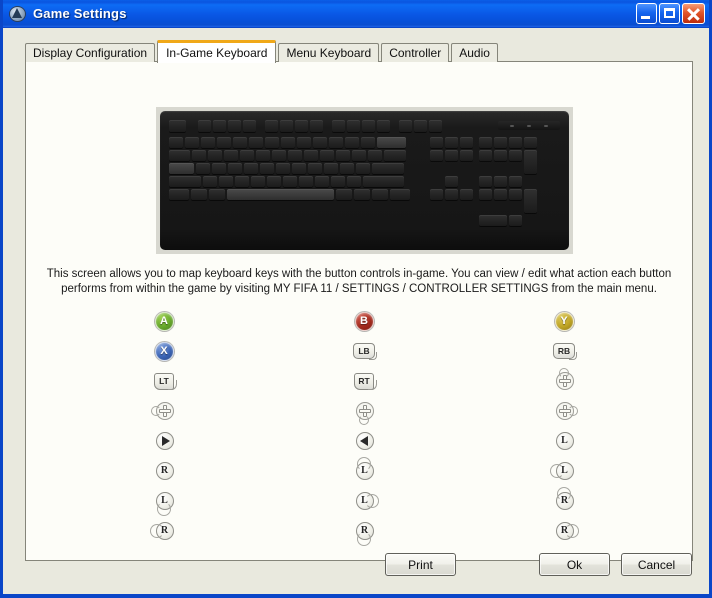  What do you see at coordinates (564, 501) in the screenshot?
I see `right-stick-up-icon: R` at bounding box center [564, 501].